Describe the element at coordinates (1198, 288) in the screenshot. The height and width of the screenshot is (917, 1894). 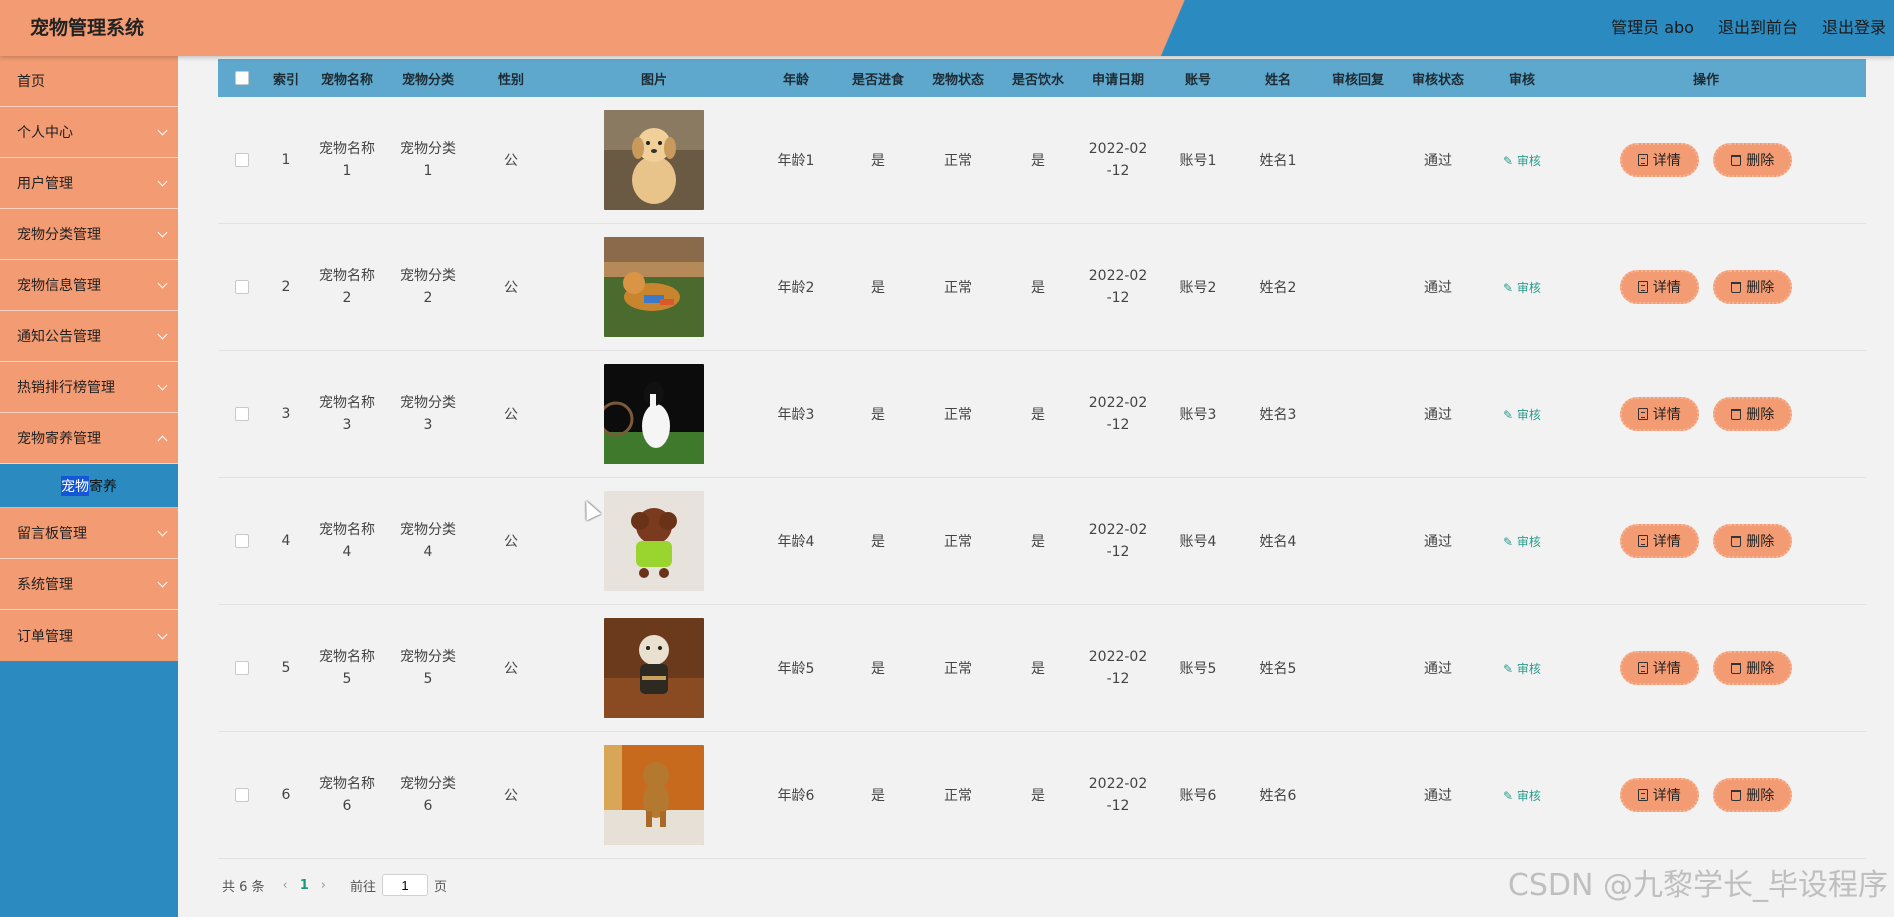
I see `account-cell: 账号2` at that location.